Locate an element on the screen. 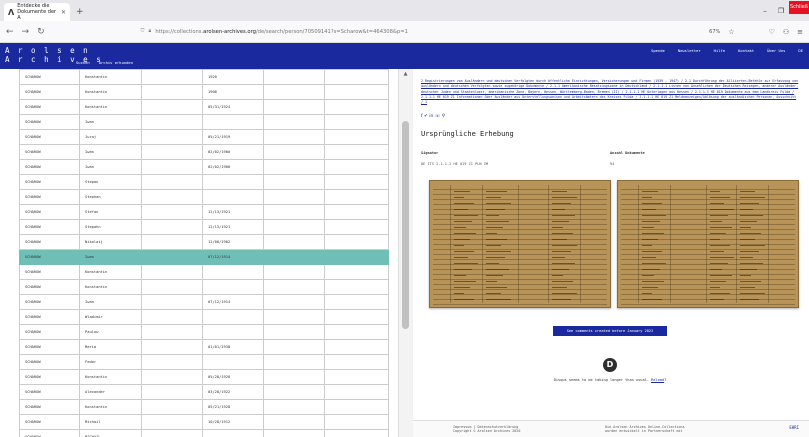 This screenshot has width=809, height=437. zoom-level: 67% is located at coordinates (714, 32).